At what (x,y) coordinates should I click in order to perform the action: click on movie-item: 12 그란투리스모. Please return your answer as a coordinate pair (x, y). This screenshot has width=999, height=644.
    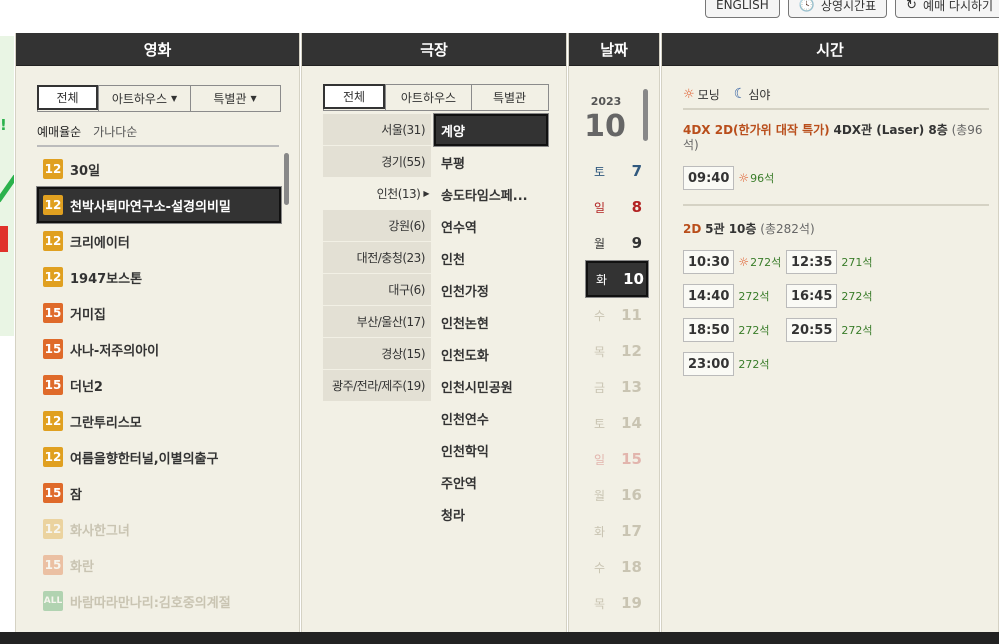
    Looking at the image, I should click on (159, 421).